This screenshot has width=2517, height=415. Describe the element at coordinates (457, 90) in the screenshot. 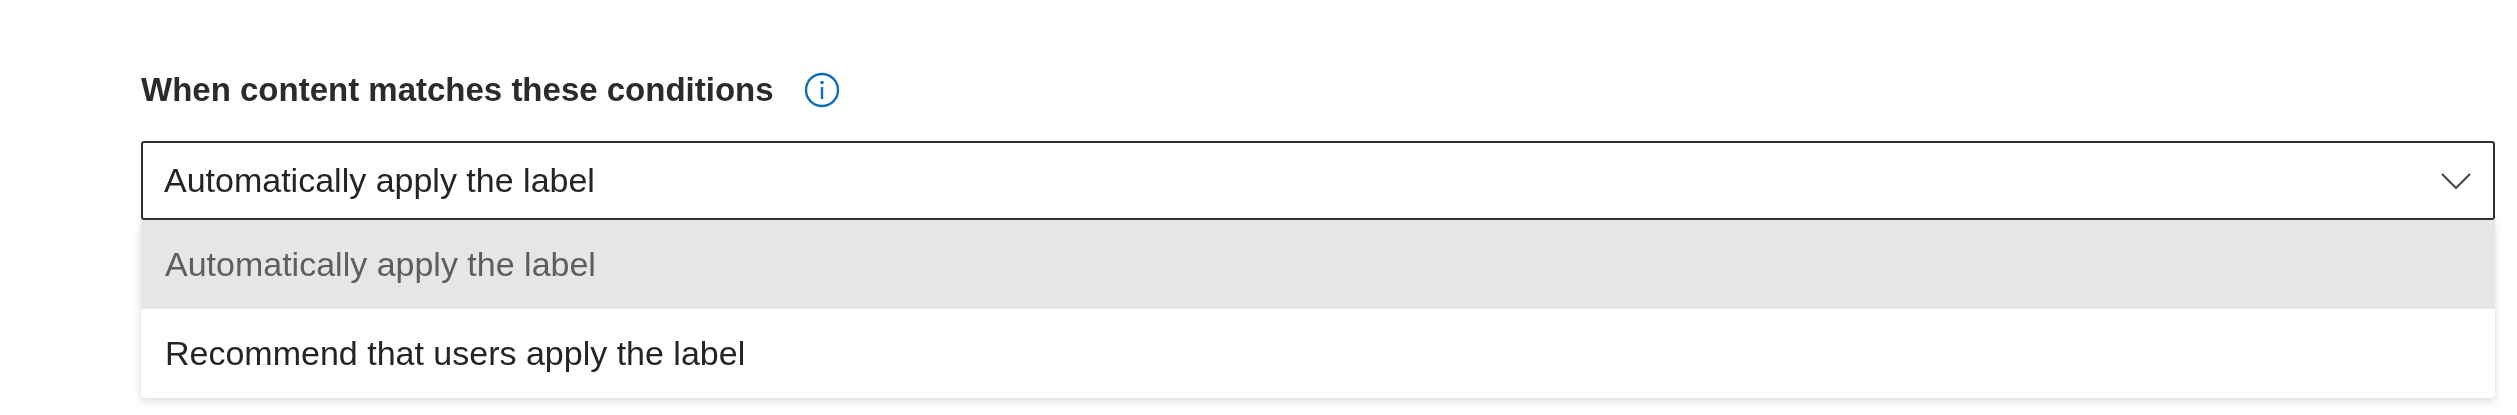

I see `section-heading: When content matches these conditions` at that location.